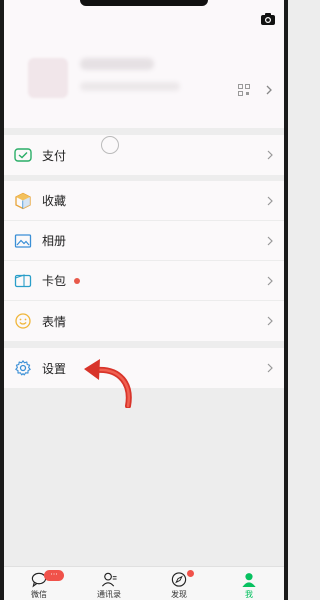 The width and height of the screenshot is (320, 600). I want to click on menu-label-album: 相册, so click(54, 241).